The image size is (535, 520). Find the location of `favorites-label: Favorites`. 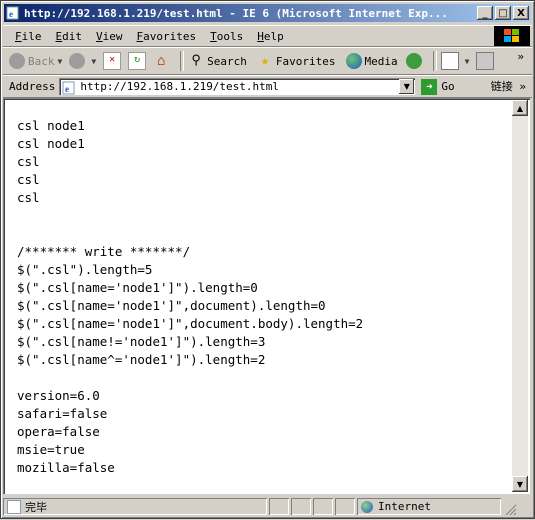

favorites-label: Favorites is located at coordinates (305, 61).